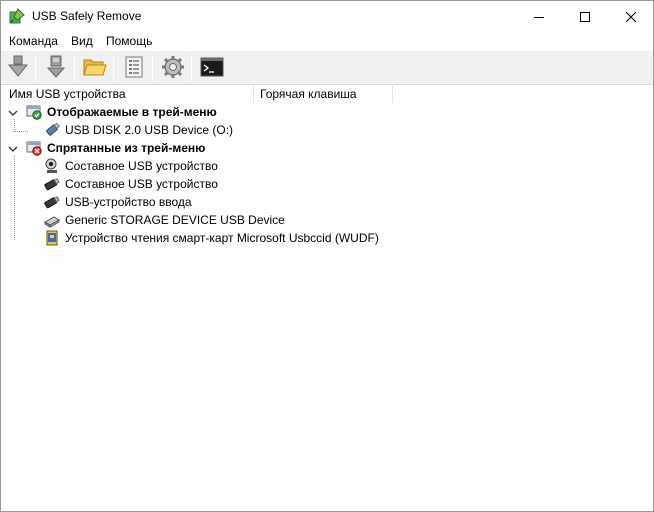  I want to click on window-title: USB Safely Remove, so click(87, 16).